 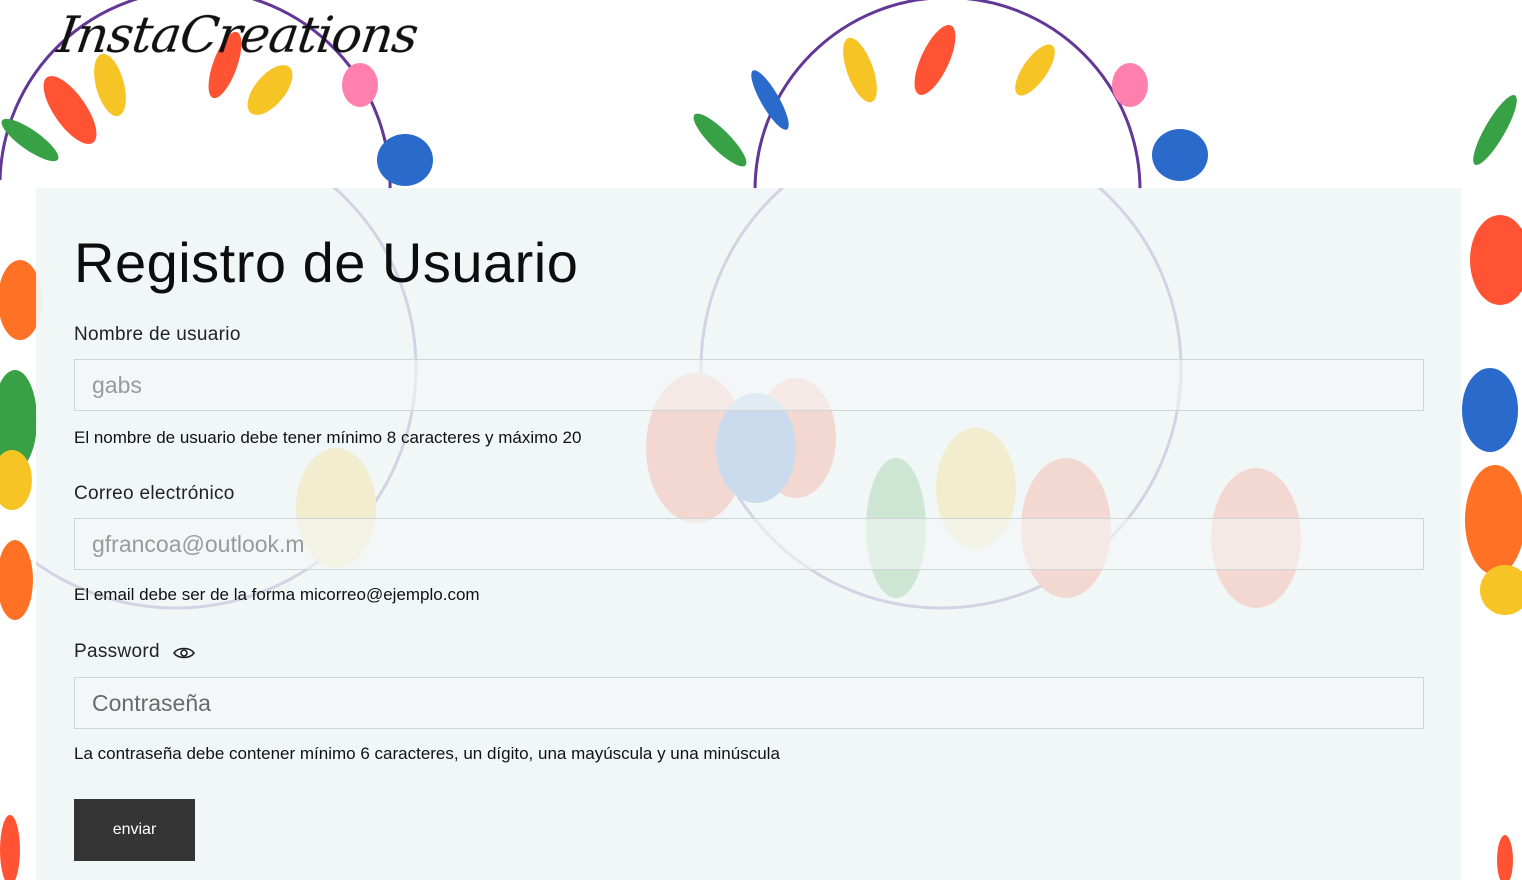 What do you see at coordinates (134, 830) in the screenshot?
I see `submit-button: enviar` at bounding box center [134, 830].